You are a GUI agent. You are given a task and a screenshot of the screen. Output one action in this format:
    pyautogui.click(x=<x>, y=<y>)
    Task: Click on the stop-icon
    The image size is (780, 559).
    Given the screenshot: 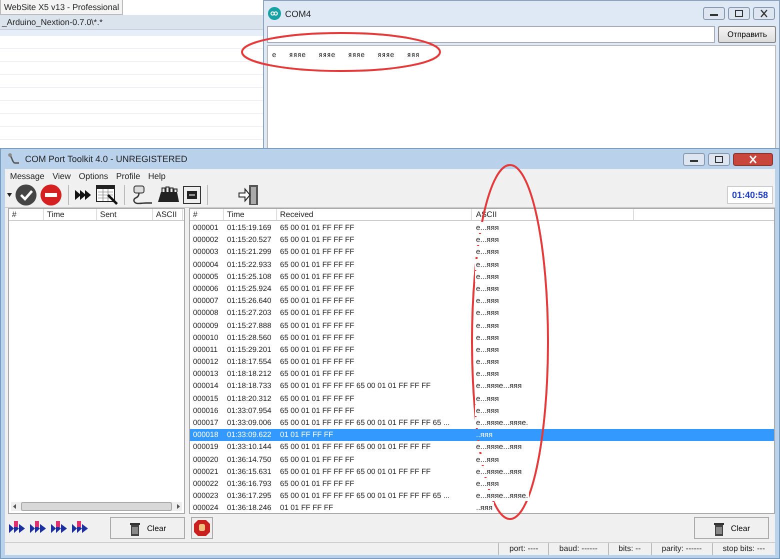 What is the action you would take?
    pyautogui.click(x=51, y=195)
    